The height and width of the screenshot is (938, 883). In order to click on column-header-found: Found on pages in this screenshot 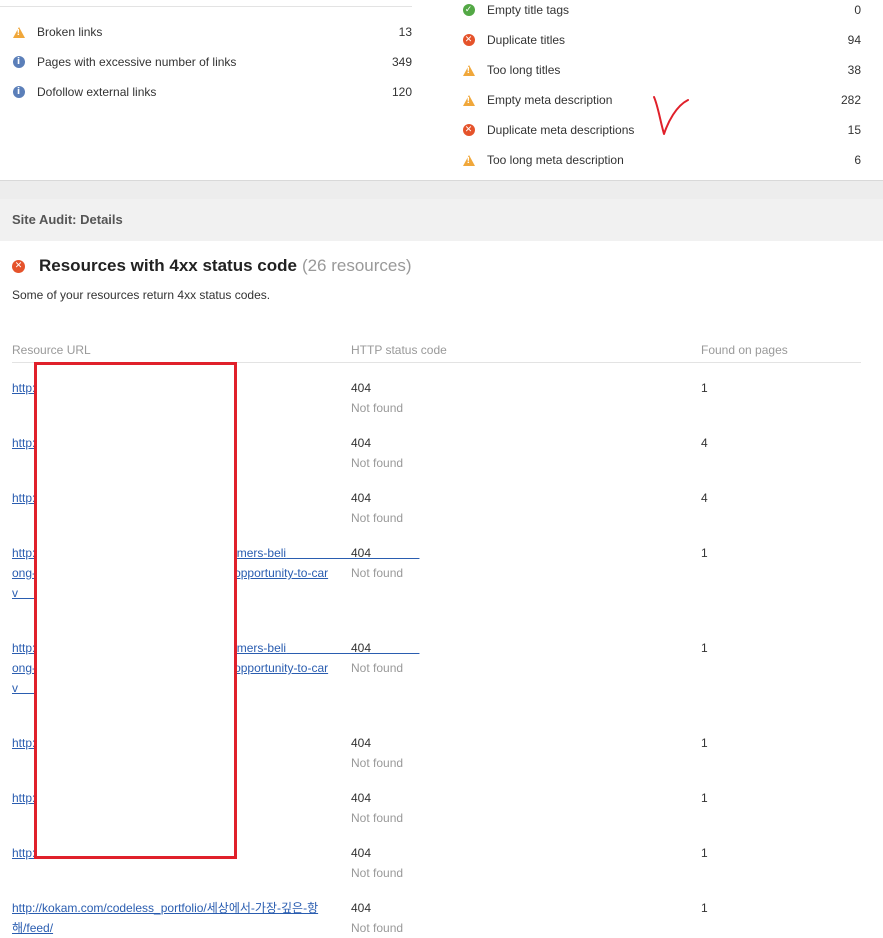, I will do `click(744, 350)`.